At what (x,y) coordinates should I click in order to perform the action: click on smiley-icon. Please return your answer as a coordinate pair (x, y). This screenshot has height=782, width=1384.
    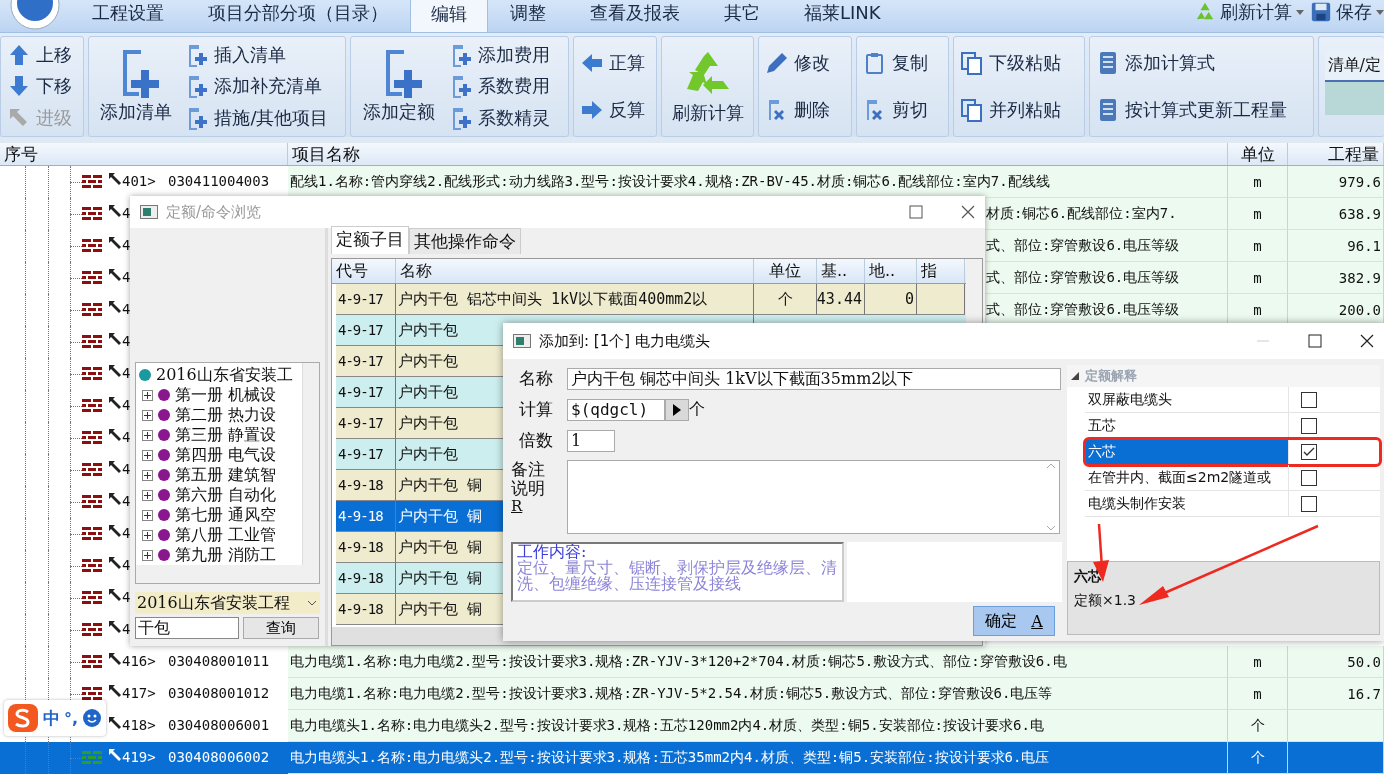
    Looking at the image, I should click on (92, 718).